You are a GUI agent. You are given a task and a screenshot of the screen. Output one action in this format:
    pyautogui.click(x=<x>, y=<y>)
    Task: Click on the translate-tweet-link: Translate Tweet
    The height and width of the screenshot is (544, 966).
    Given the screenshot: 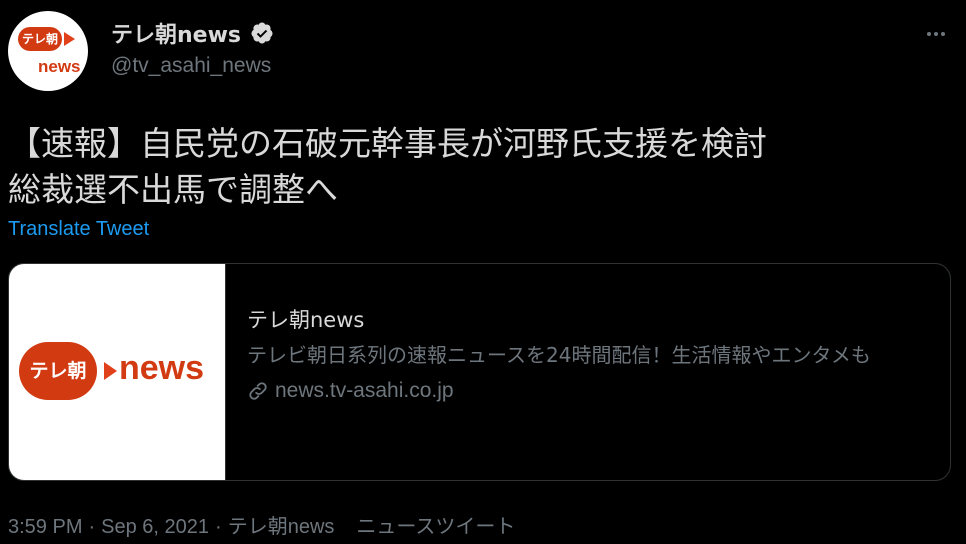 What is the action you would take?
    pyautogui.click(x=78, y=229)
    